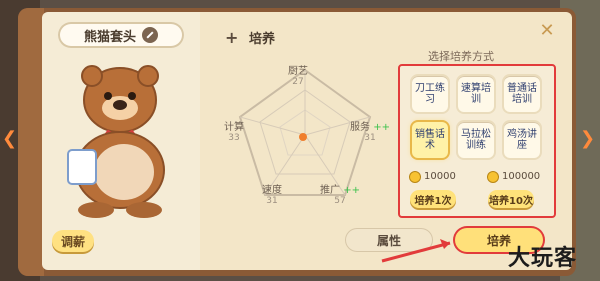 The width and height of the screenshot is (600, 281). I want to click on stat-name: 服务, so click(360, 127).